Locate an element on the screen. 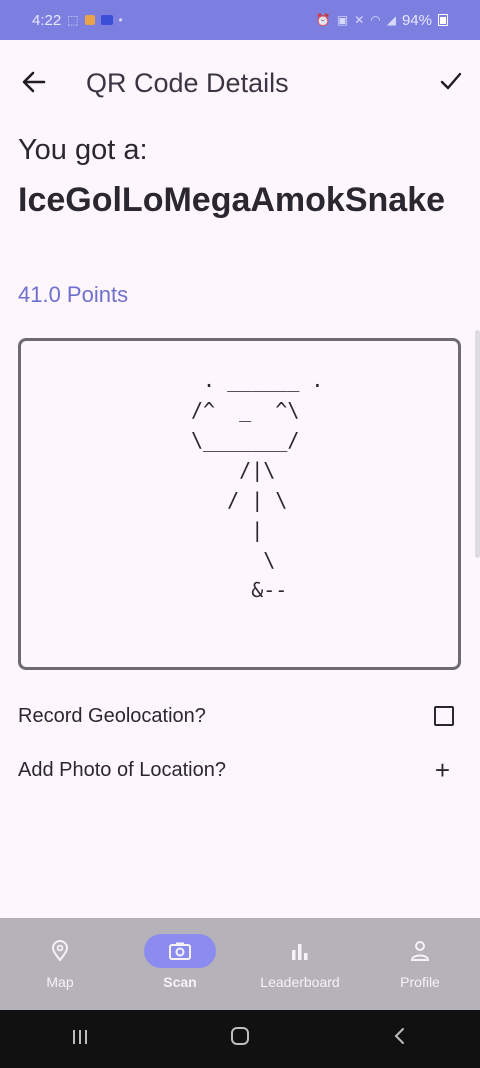  wifi-icon: ◠ is located at coordinates (375, 20).